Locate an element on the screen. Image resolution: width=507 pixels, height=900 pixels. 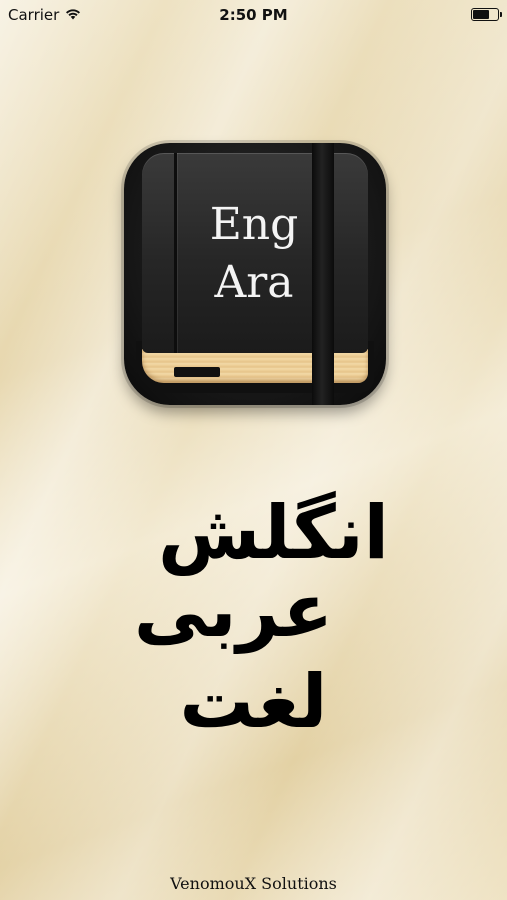
bookmark-ribbon is located at coordinates (197, 372).